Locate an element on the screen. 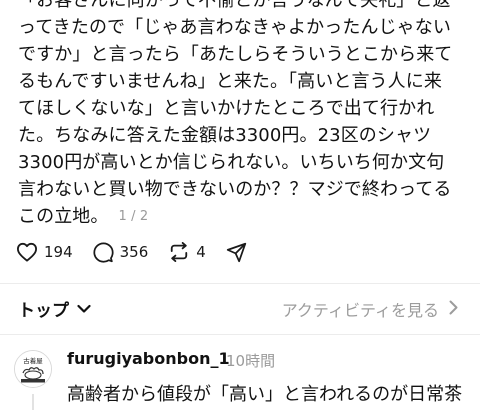 The image size is (480, 410). reply-button: 356 is located at coordinates (121, 252).